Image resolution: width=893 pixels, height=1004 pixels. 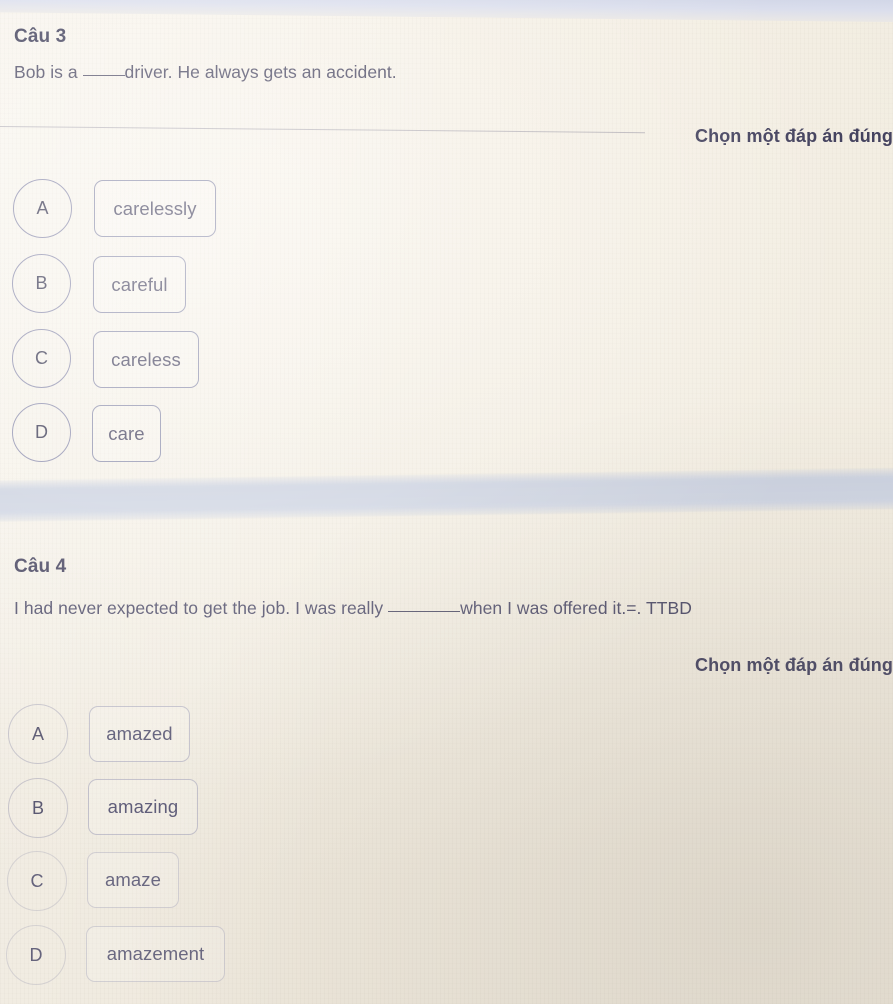 I want to click on option-label-4-c: amaze, so click(x=133, y=880).